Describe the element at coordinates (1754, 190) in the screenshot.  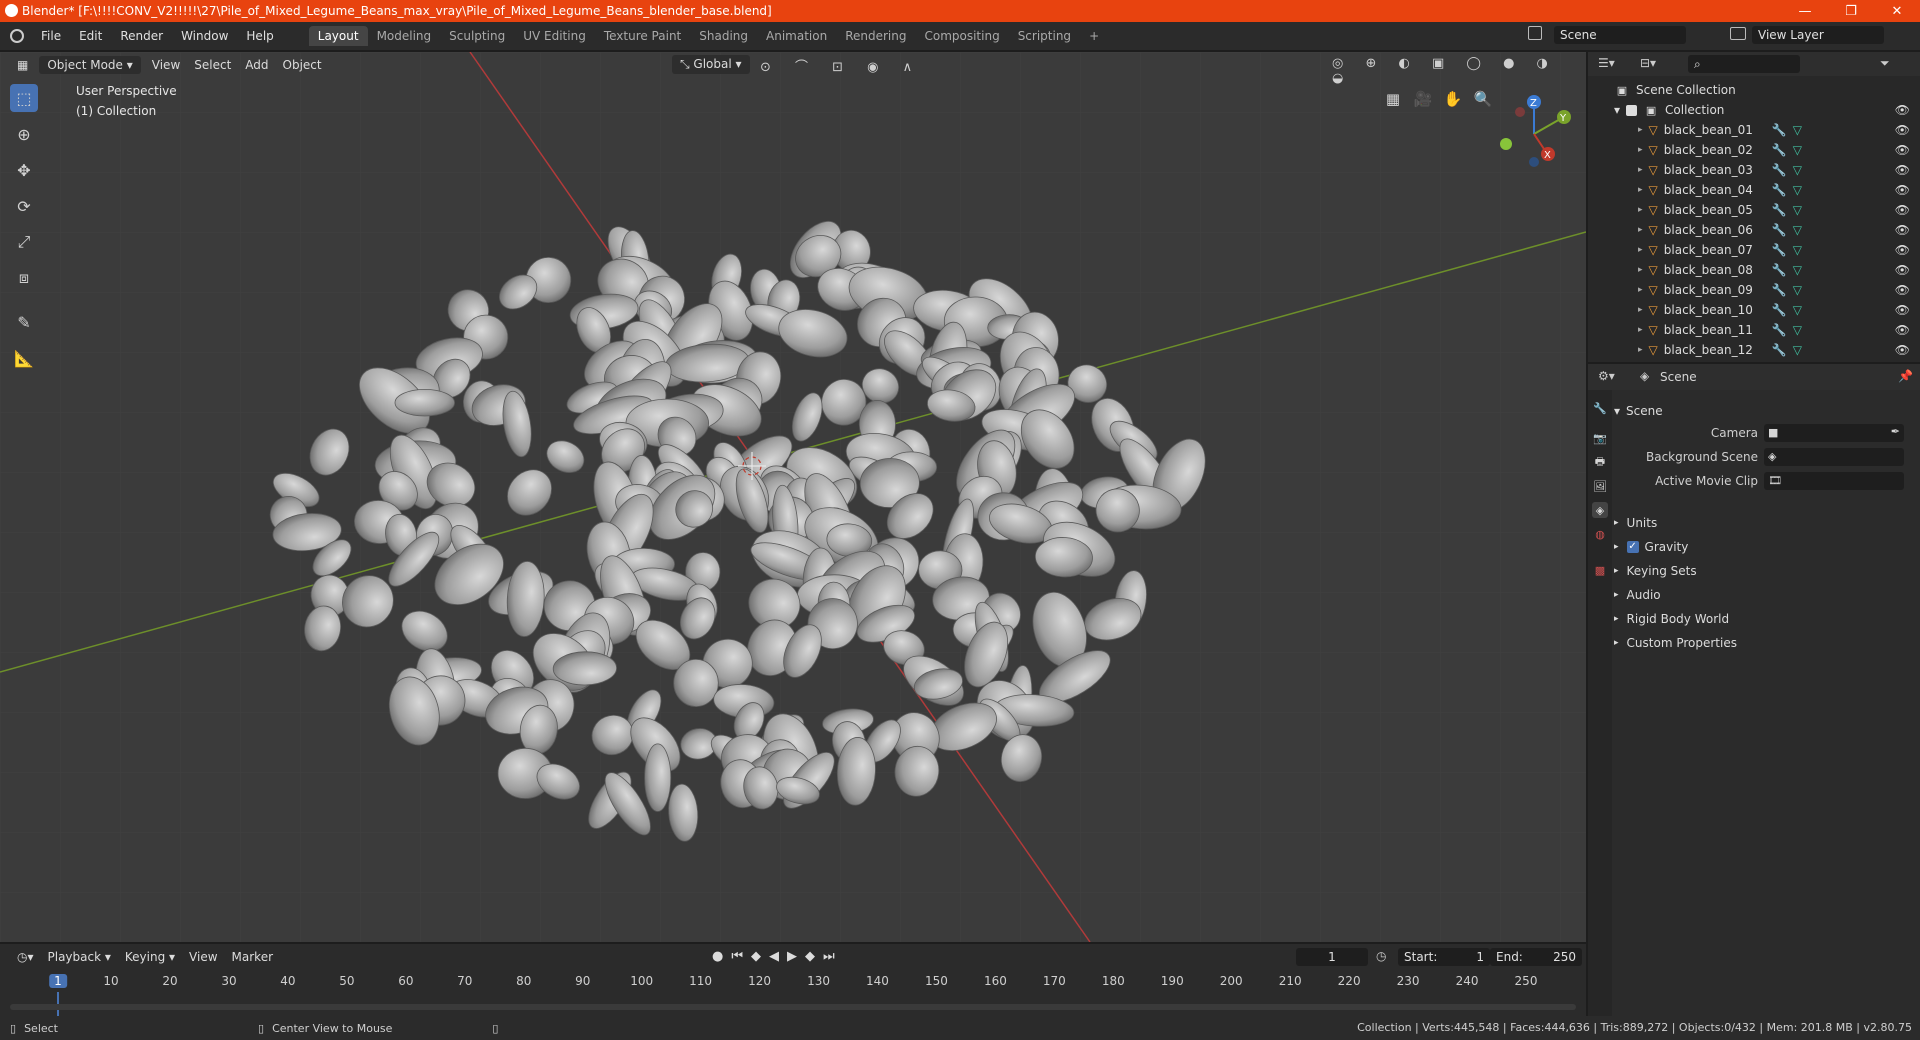
I see `outliner-item: ▸ ▽ black_bean_04 🔧 ▽ 👁` at that location.